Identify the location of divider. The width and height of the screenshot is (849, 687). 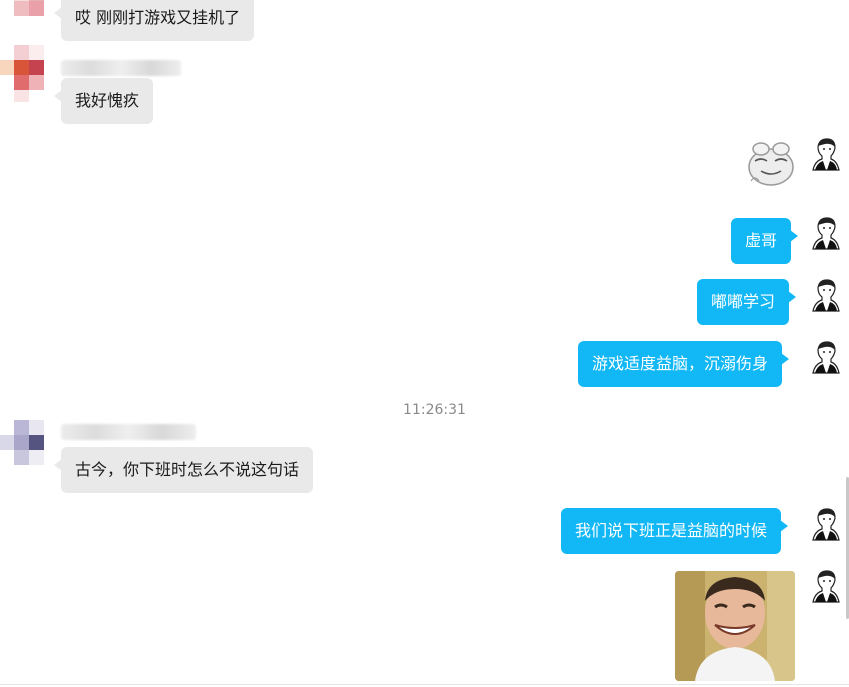
(424, 684).